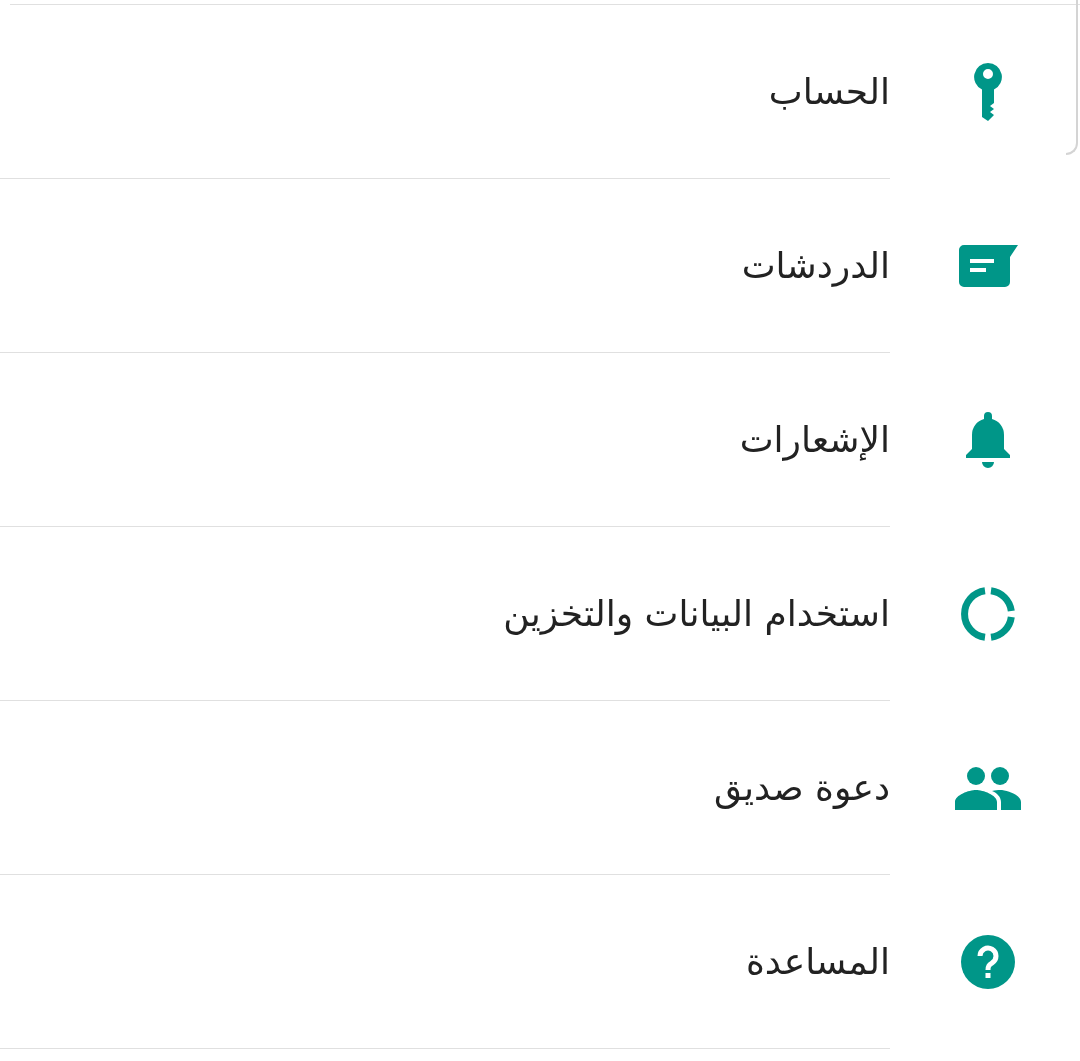  What do you see at coordinates (802, 787) in the screenshot?
I see `settings-item: دعوة صديق` at bounding box center [802, 787].